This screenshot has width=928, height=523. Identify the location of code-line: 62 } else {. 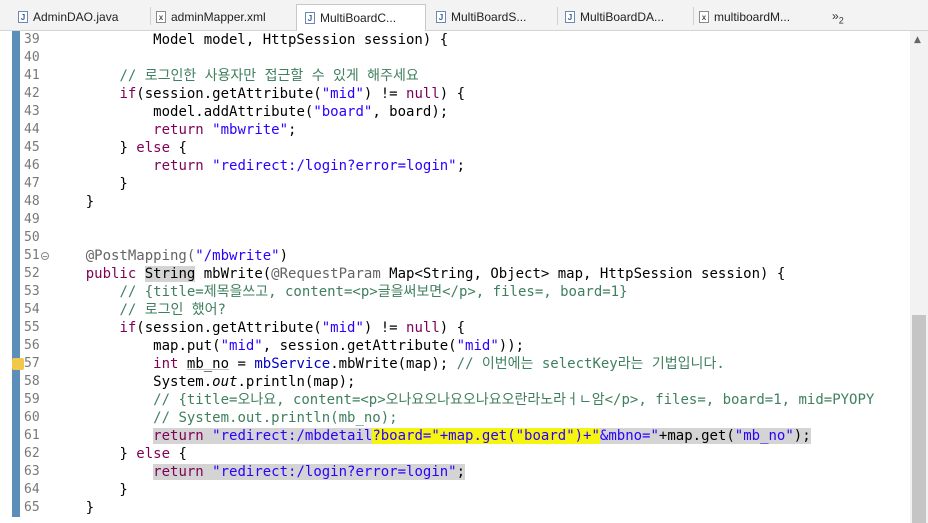
(464, 454).